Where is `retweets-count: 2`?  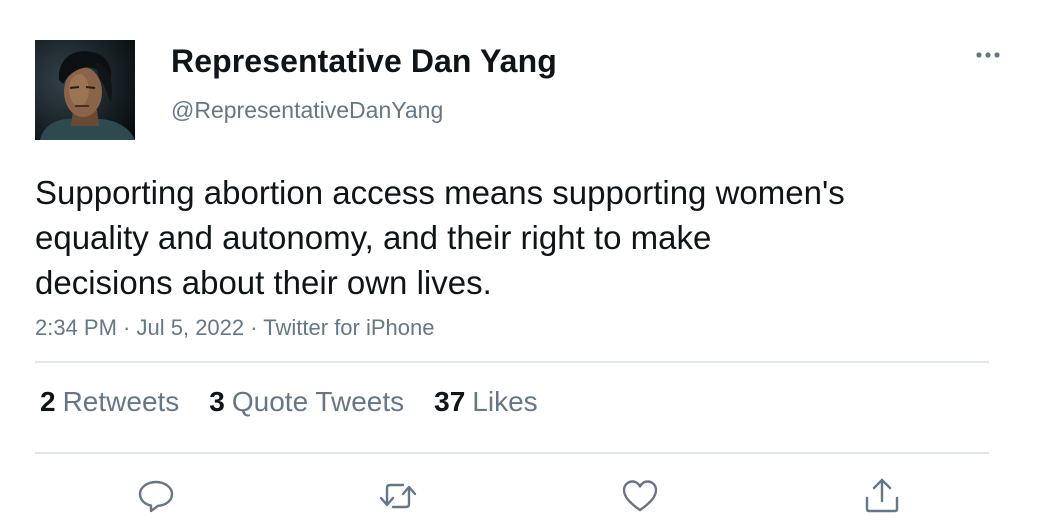
retweets-count: 2 is located at coordinates (48, 401).